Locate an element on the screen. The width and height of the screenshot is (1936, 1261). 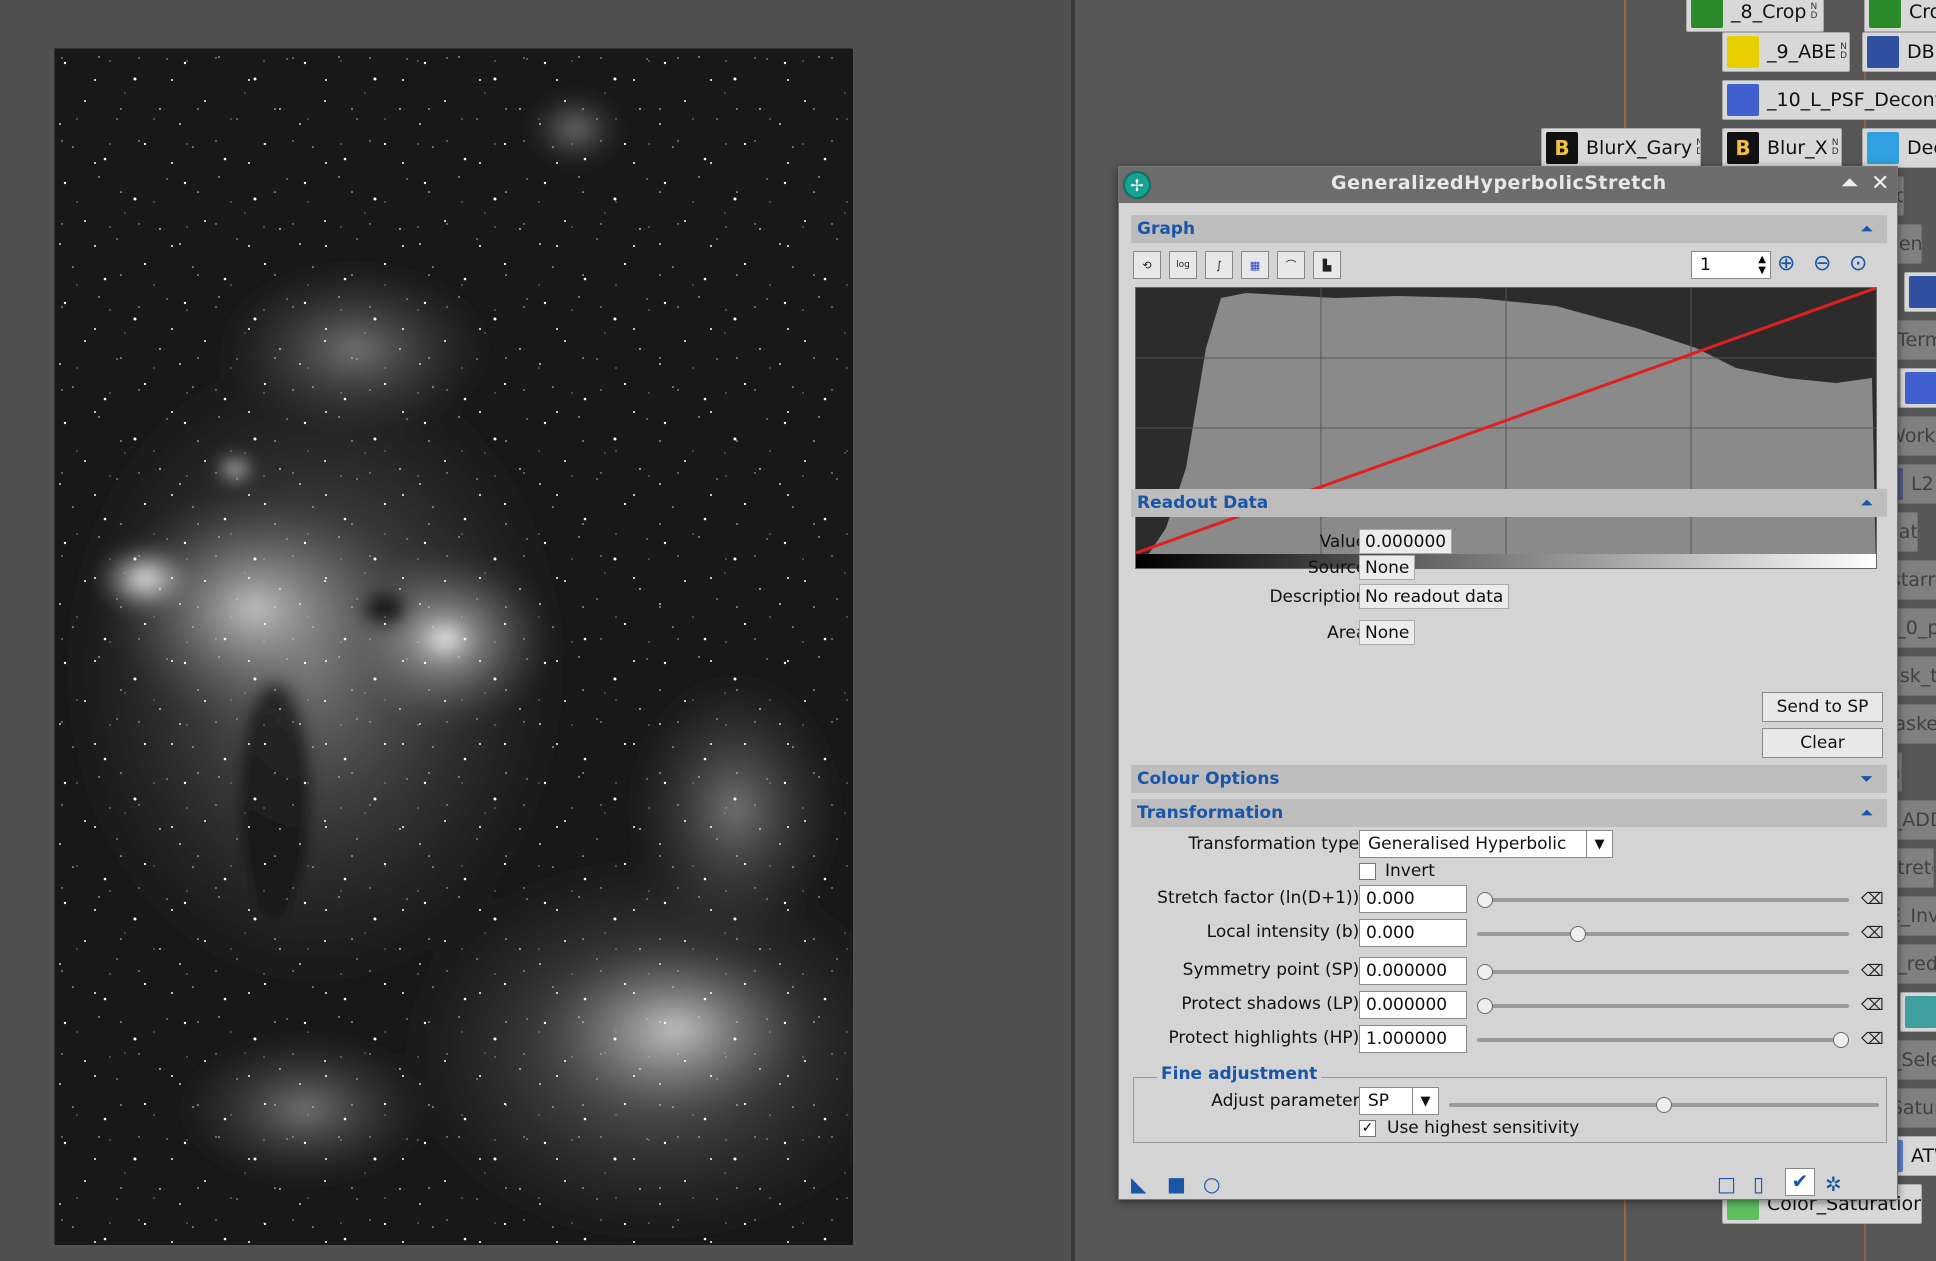
real-time-preview-icon: ○ is located at coordinates (1211, 1184).